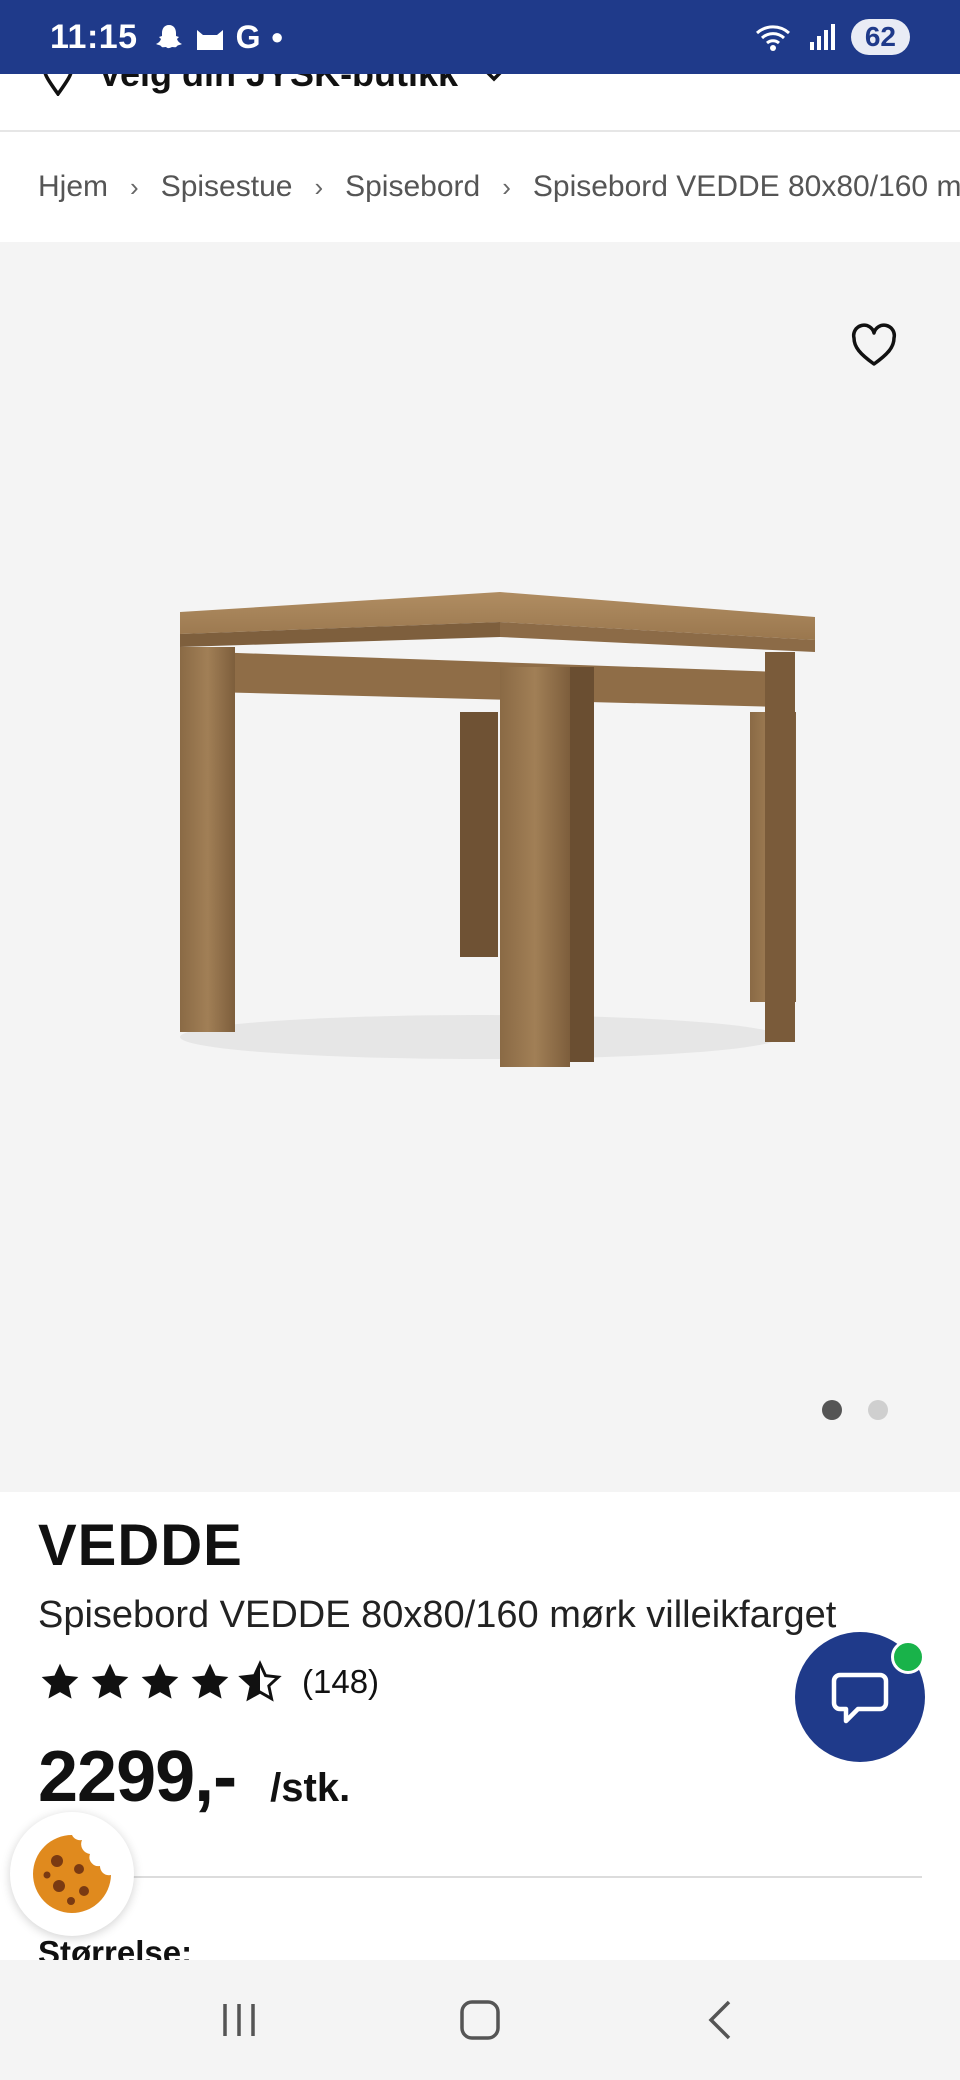  I want to click on product-brand: VEDDE, so click(140, 1545).